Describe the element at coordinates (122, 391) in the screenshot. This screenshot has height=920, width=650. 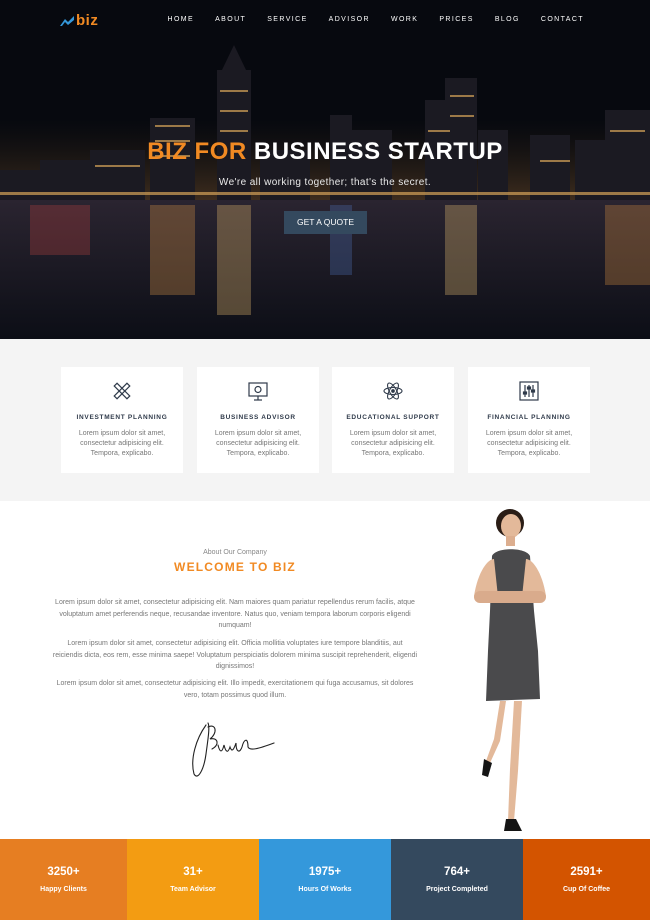
I see `pencil-ruler-icon` at that location.